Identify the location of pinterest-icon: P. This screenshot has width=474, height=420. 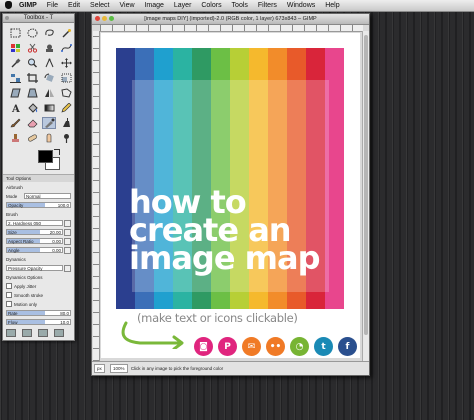
(227, 346).